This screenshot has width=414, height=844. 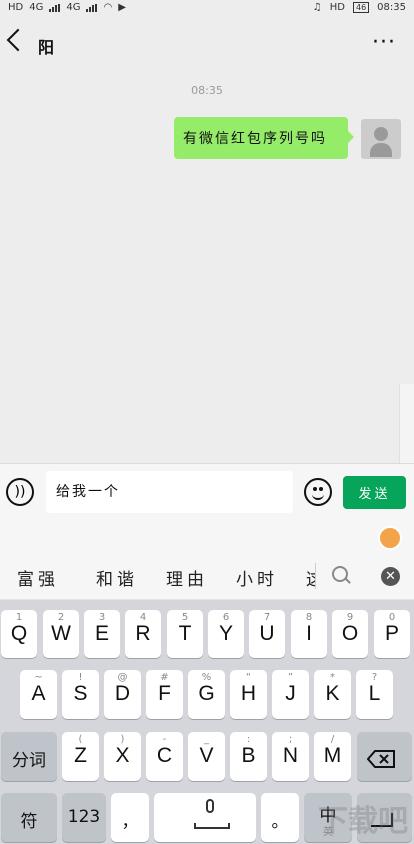 What do you see at coordinates (384, 42) in the screenshot?
I see `more-options-icon: ···` at bounding box center [384, 42].